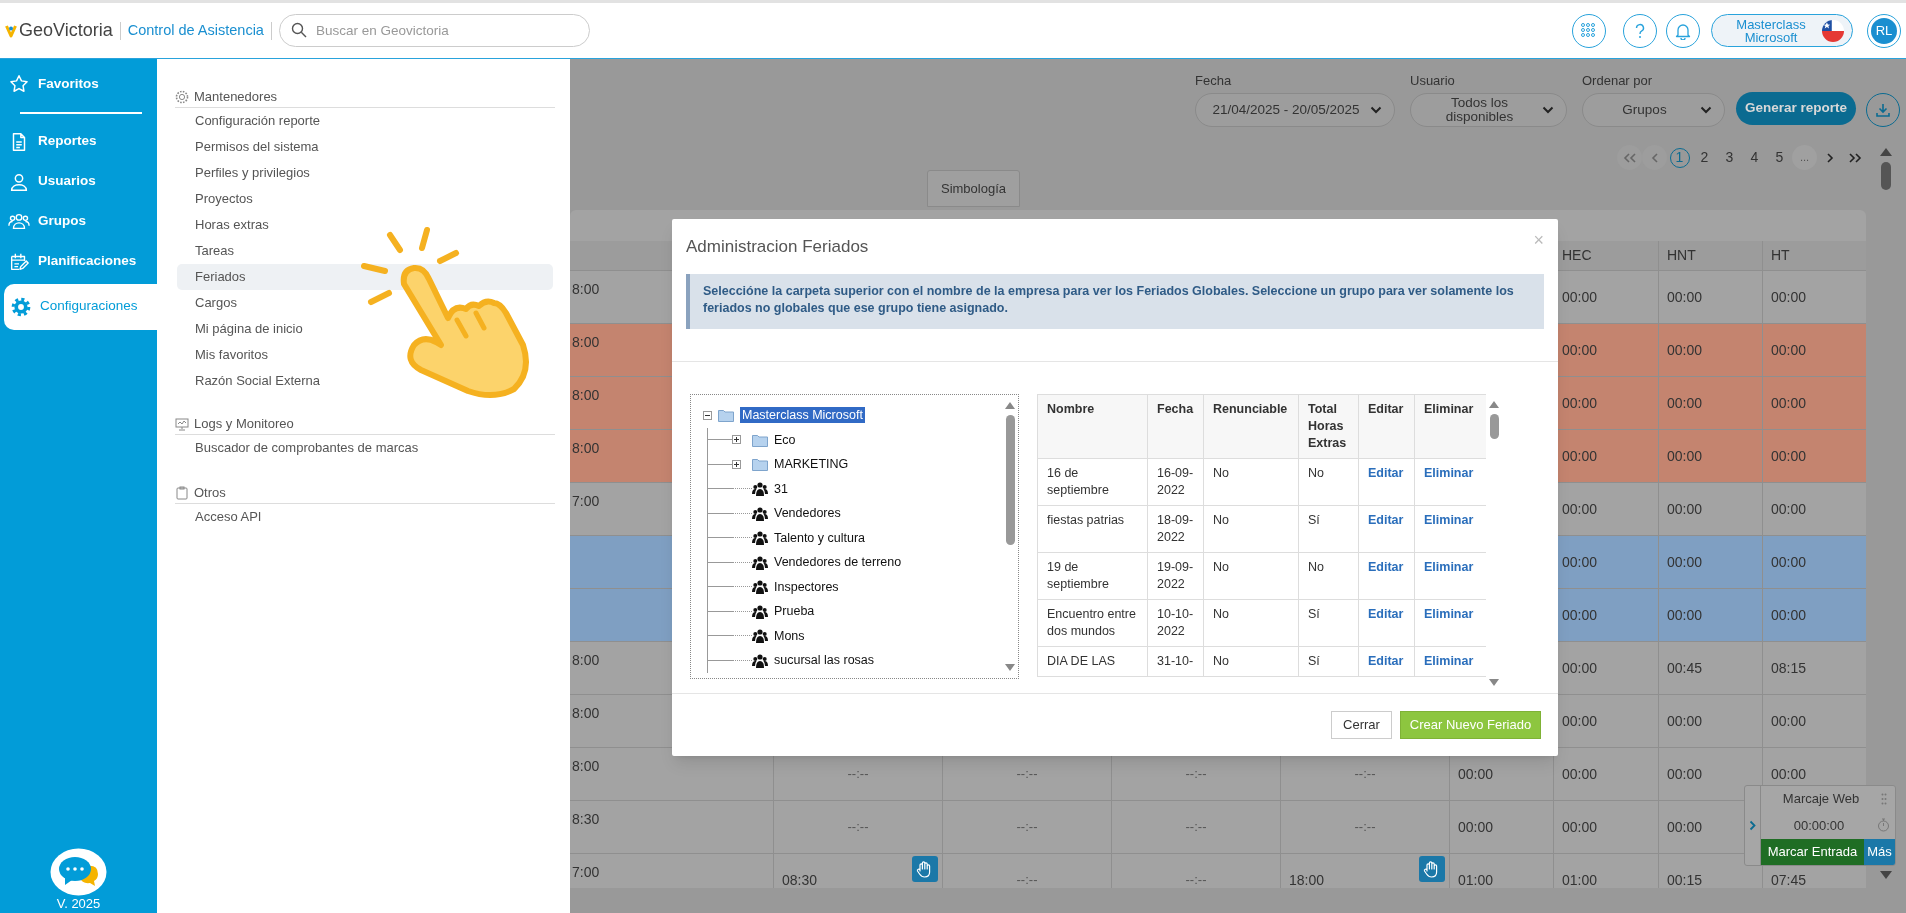 Image resolution: width=1906 pixels, height=913 pixels. Describe the element at coordinates (365, 329) in the screenshot. I see `menu-item: Mi página de inicio` at that location.